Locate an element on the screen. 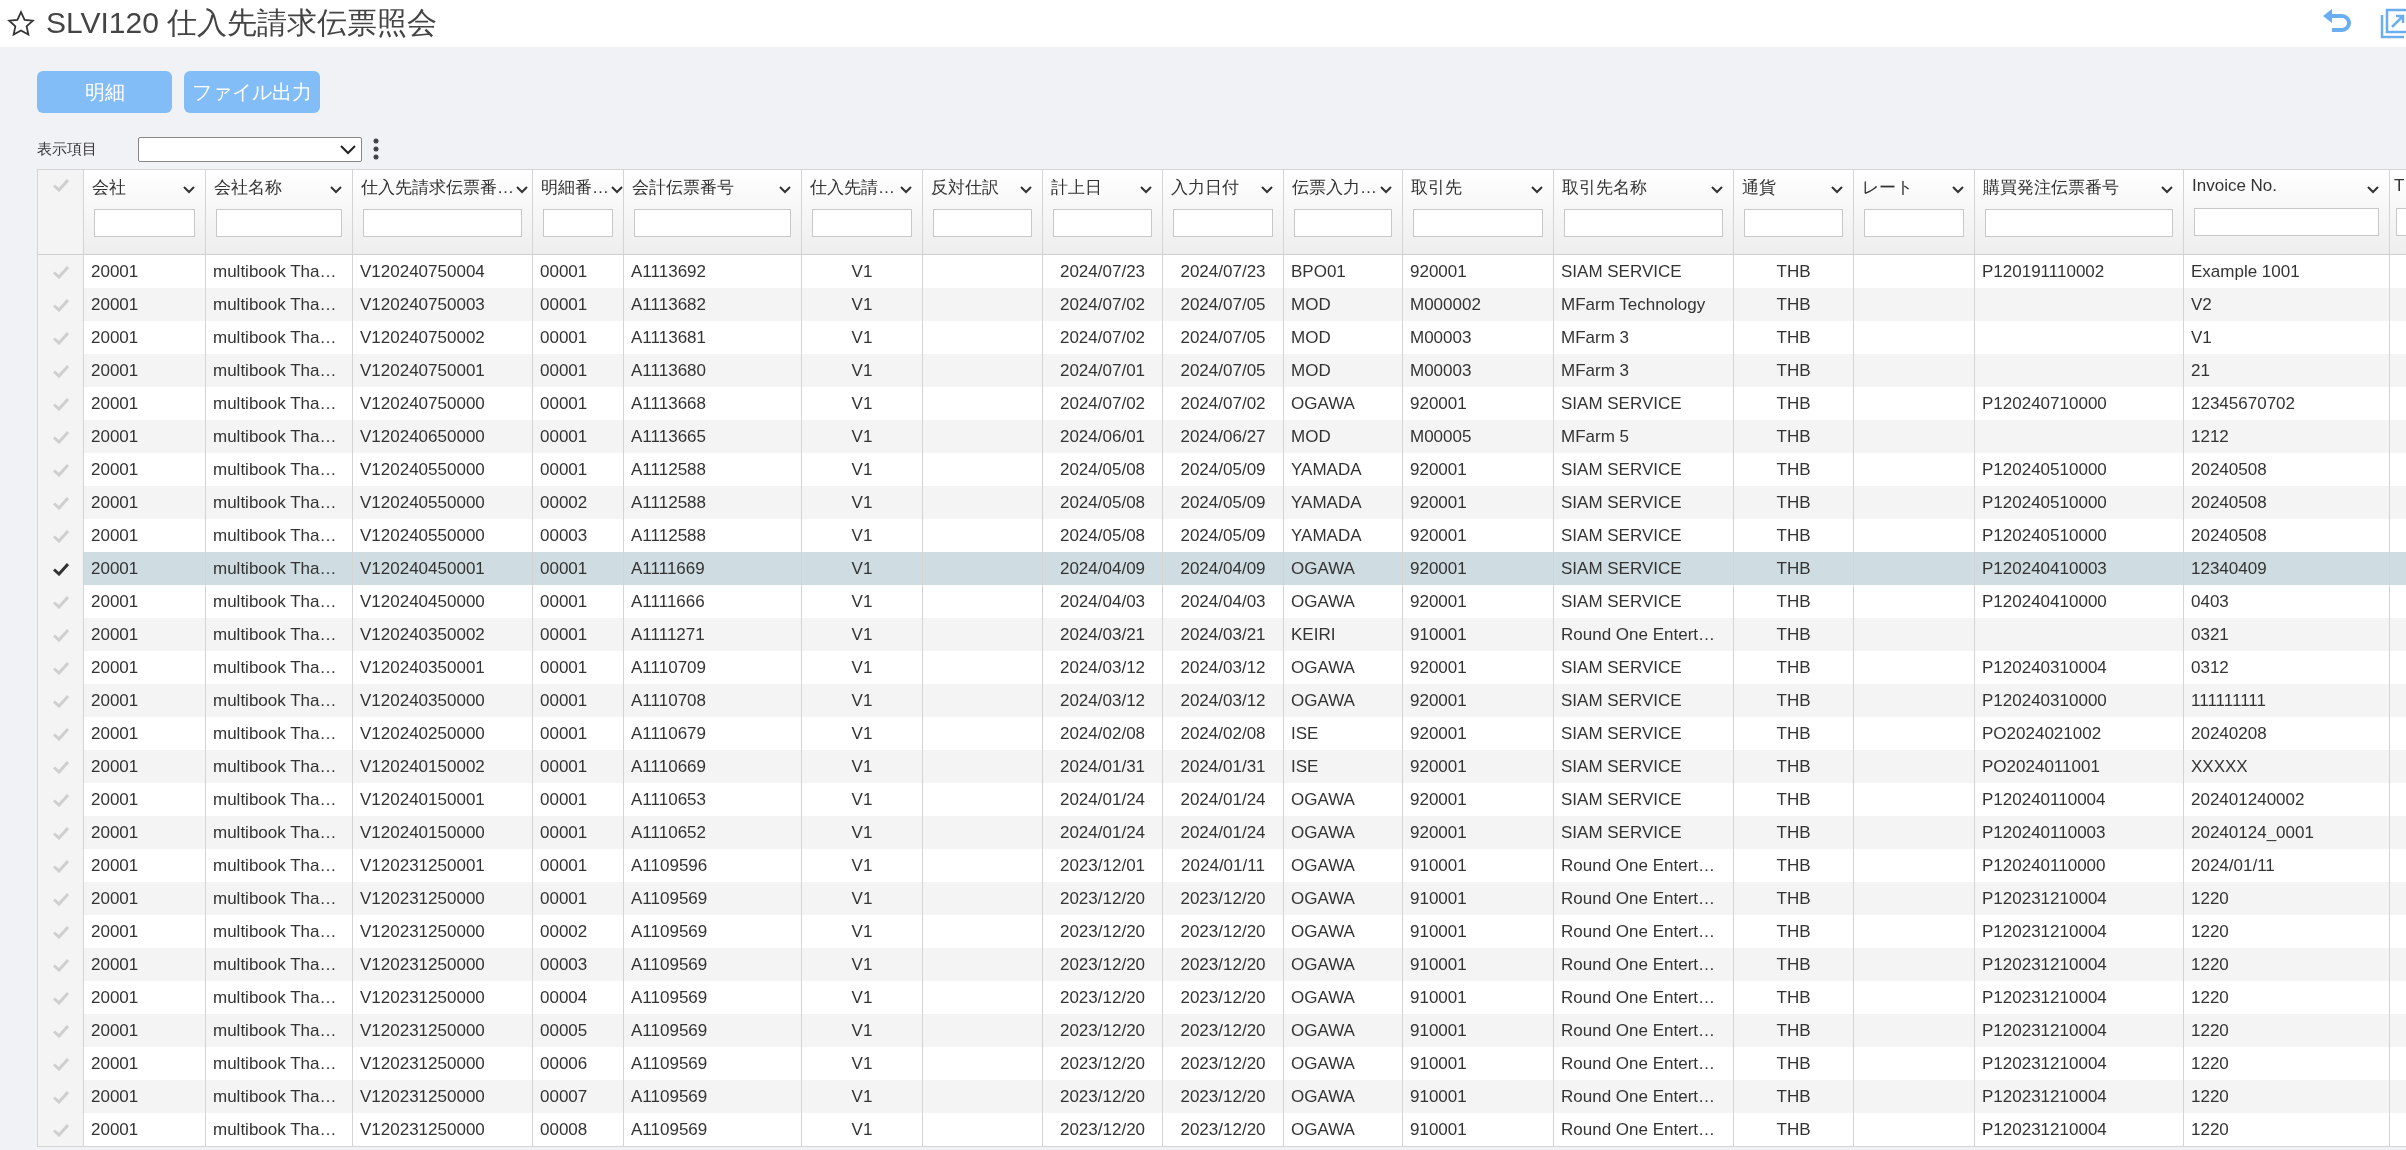 This screenshot has width=2406, height=1150. table-row: 20001 multibook Tha… V120240350000 00001 A1110708 V1 2024/03/12 2024/03/12 OGAWA 920001 SIAM SERVICE THB P120240310000 111111111 is located at coordinates (1222, 700).